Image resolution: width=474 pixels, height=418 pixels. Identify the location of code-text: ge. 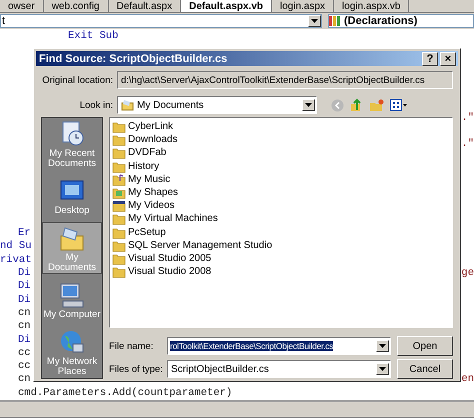
(467, 273).